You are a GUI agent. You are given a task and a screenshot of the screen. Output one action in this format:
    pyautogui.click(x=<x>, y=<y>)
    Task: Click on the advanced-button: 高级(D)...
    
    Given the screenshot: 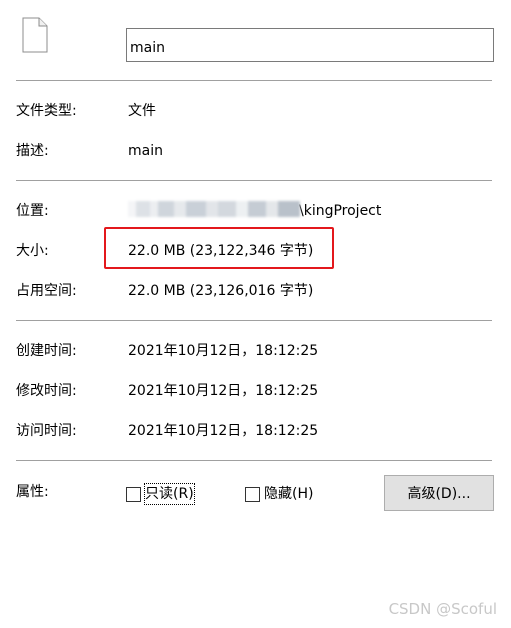 What is the action you would take?
    pyautogui.click(x=439, y=493)
    